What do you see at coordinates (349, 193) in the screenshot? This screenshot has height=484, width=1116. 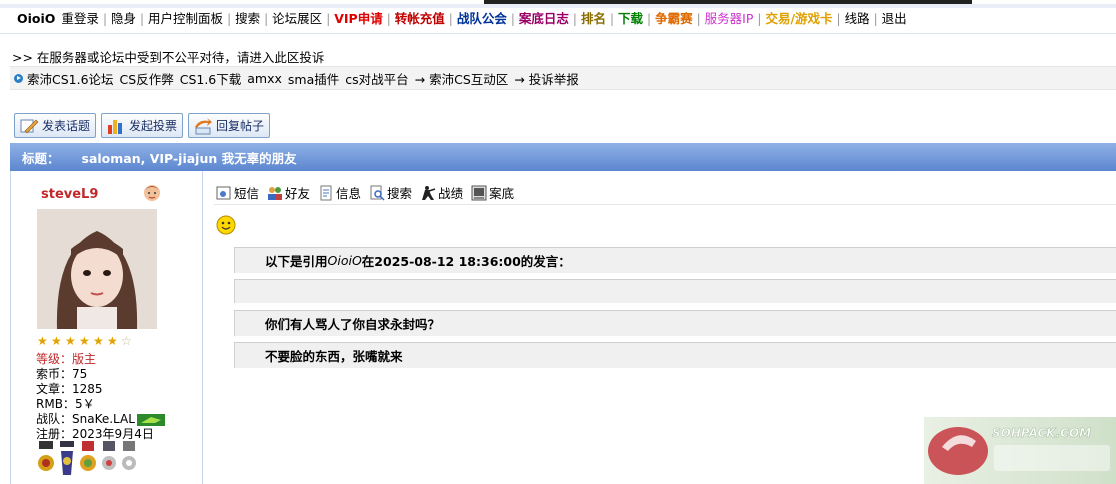 I see `info-label: 信息` at bounding box center [349, 193].